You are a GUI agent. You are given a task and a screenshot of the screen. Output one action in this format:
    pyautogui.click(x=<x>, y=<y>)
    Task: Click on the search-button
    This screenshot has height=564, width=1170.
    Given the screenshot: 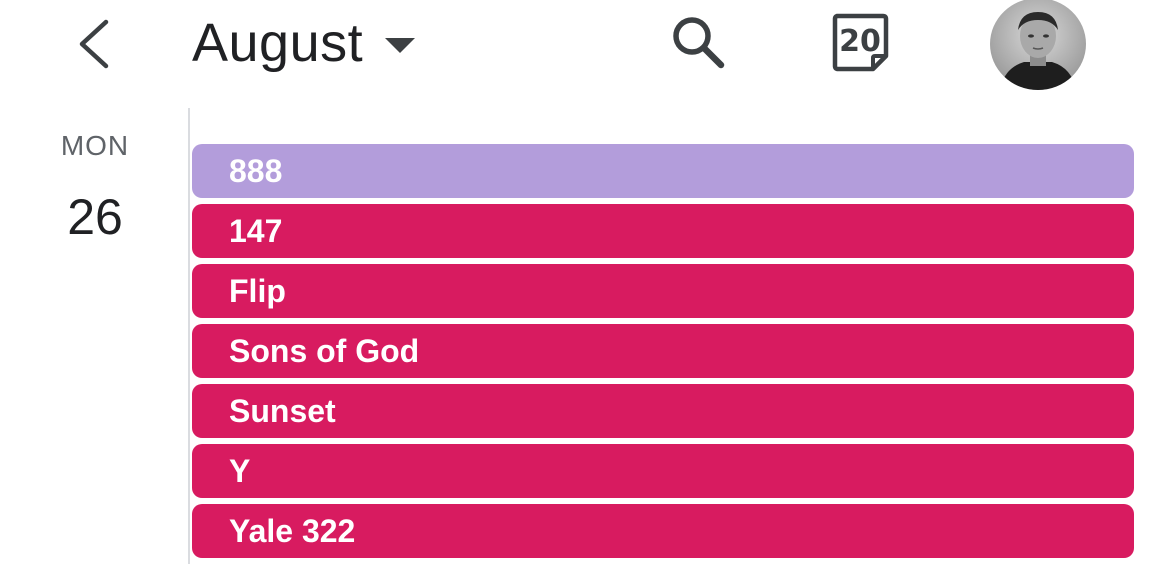 What is the action you would take?
    pyautogui.click(x=698, y=42)
    